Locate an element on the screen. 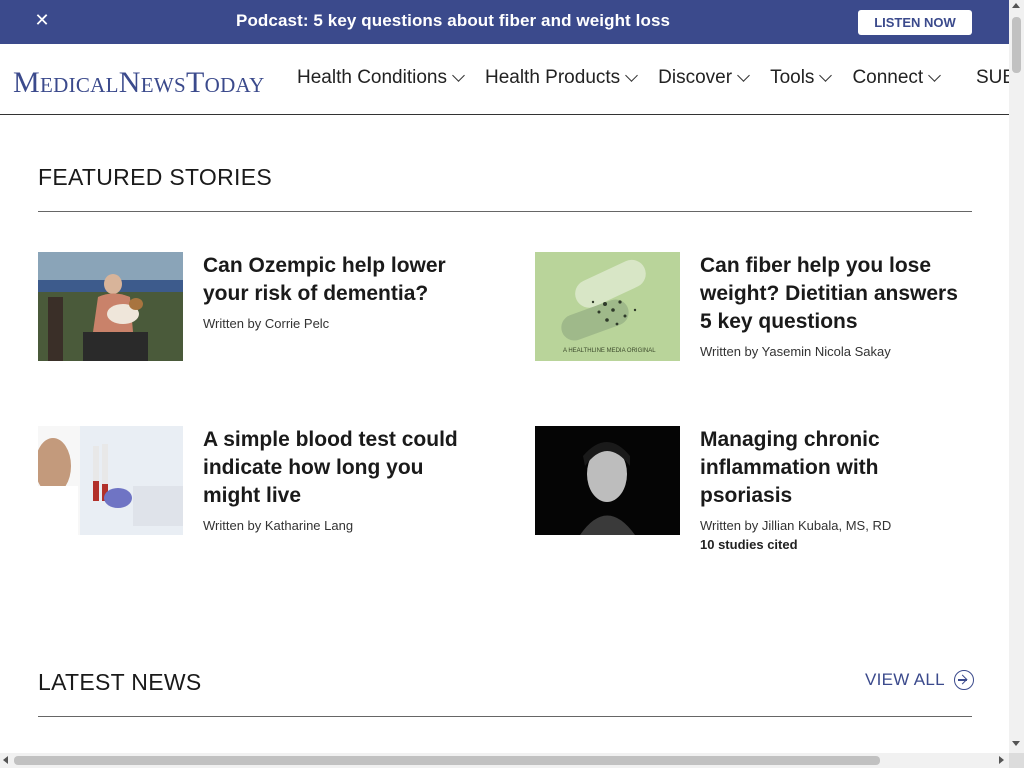 The height and width of the screenshot is (768, 1024). story-image-woman-portrait is located at coordinates (607, 480).